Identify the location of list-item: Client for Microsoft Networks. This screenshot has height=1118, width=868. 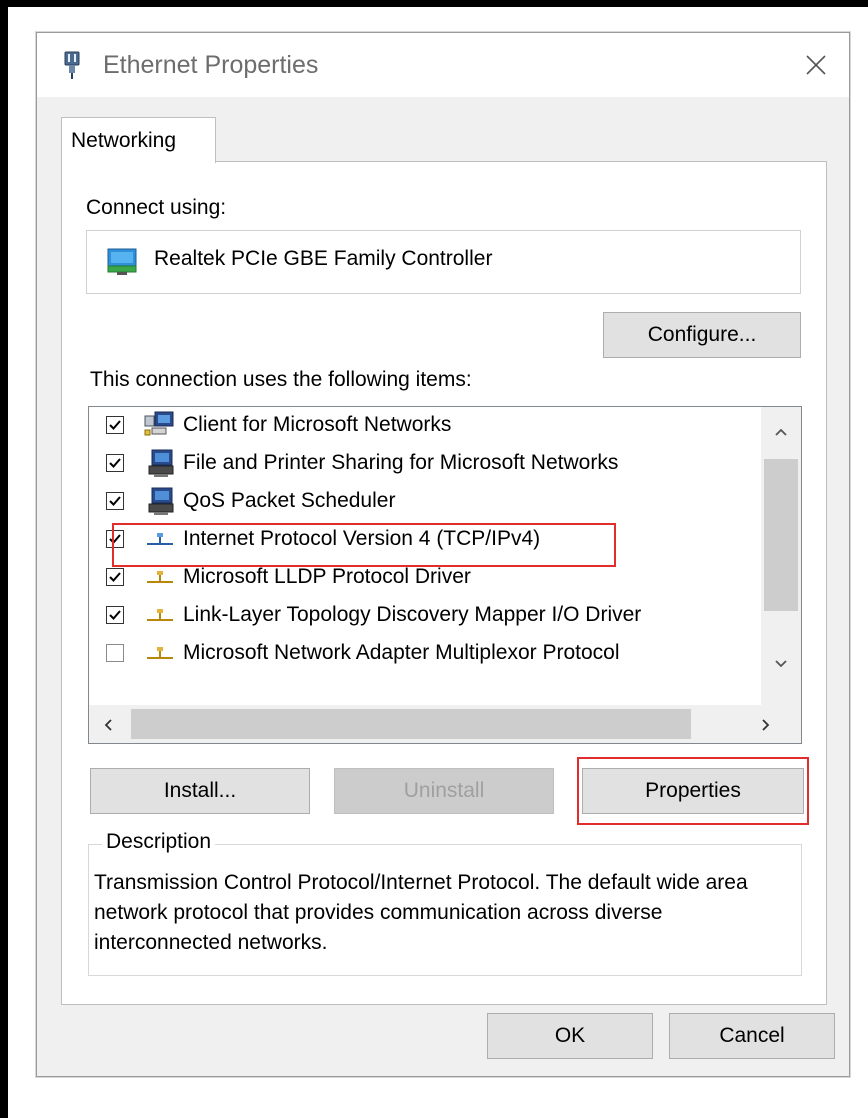
(425, 426).